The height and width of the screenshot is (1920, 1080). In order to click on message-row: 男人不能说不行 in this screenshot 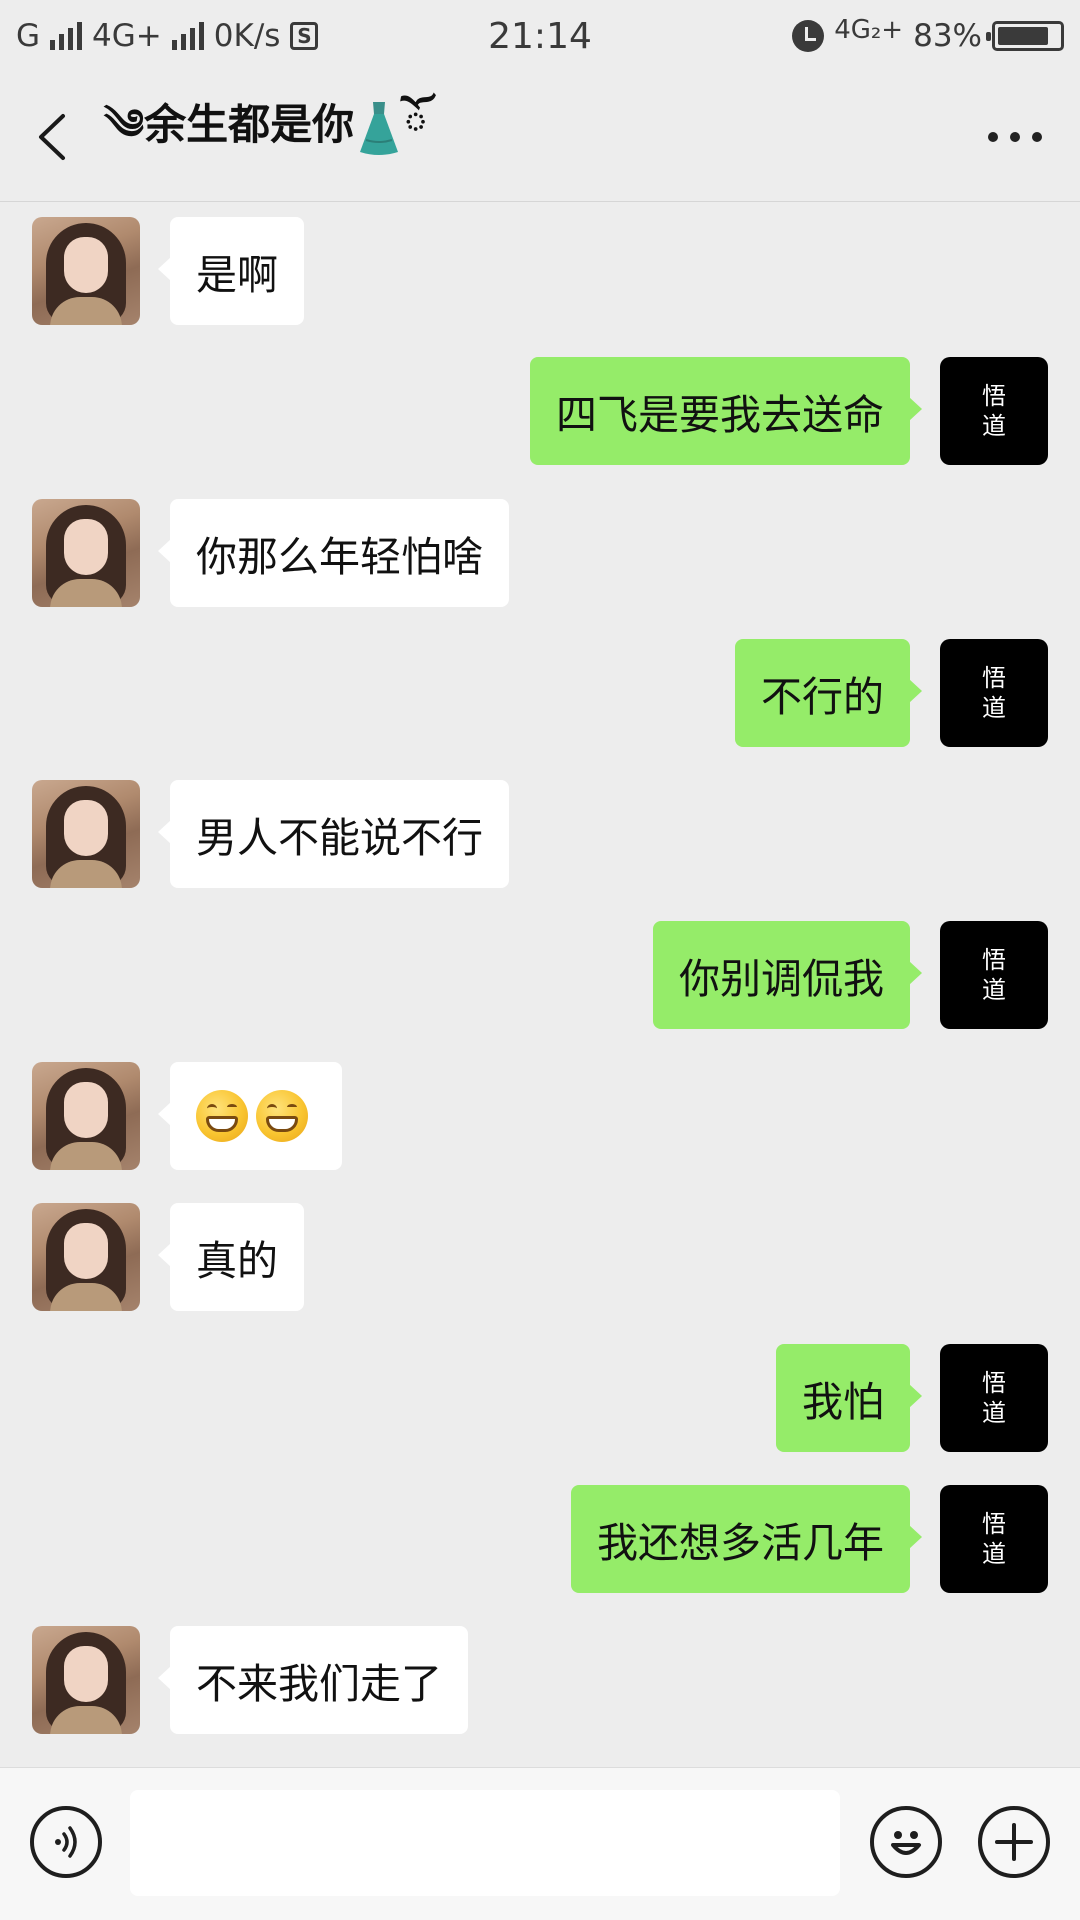, I will do `click(540, 834)`.